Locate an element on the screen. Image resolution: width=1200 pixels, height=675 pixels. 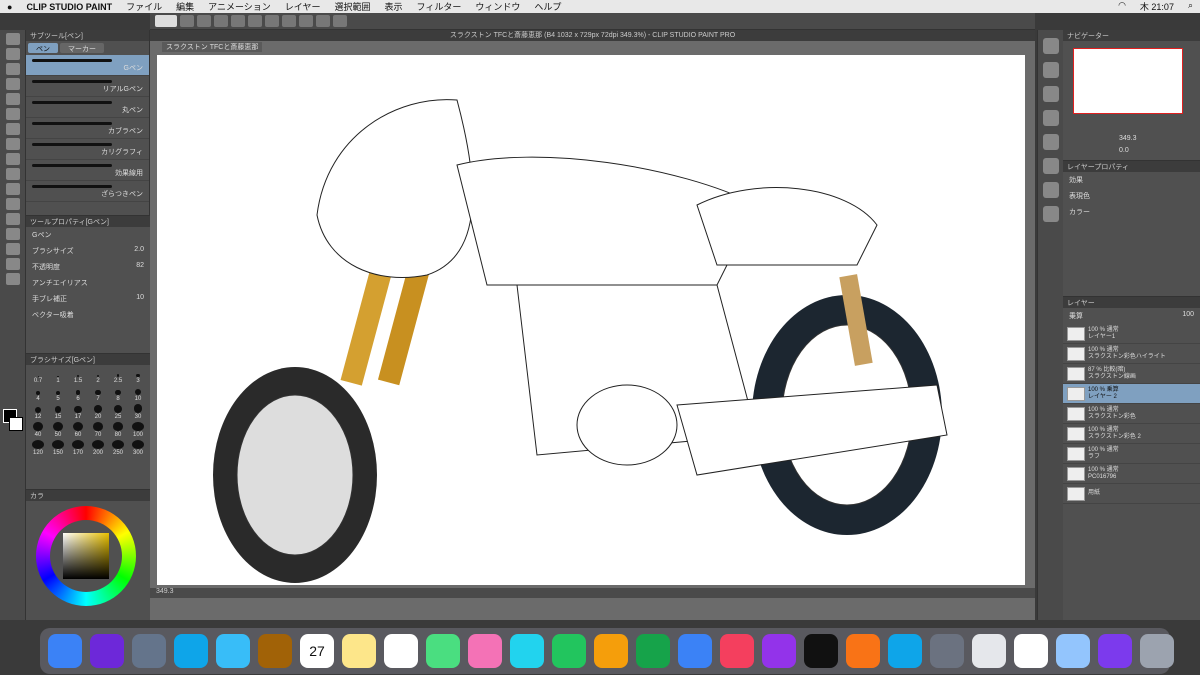
layer-row: 用紙 is located at coordinates (1131, 494).